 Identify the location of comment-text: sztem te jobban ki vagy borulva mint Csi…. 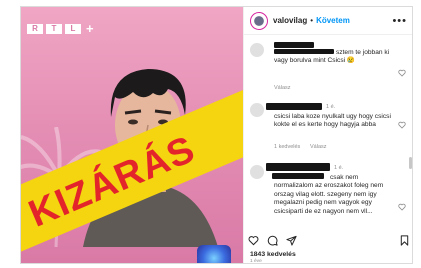
(332, 57).